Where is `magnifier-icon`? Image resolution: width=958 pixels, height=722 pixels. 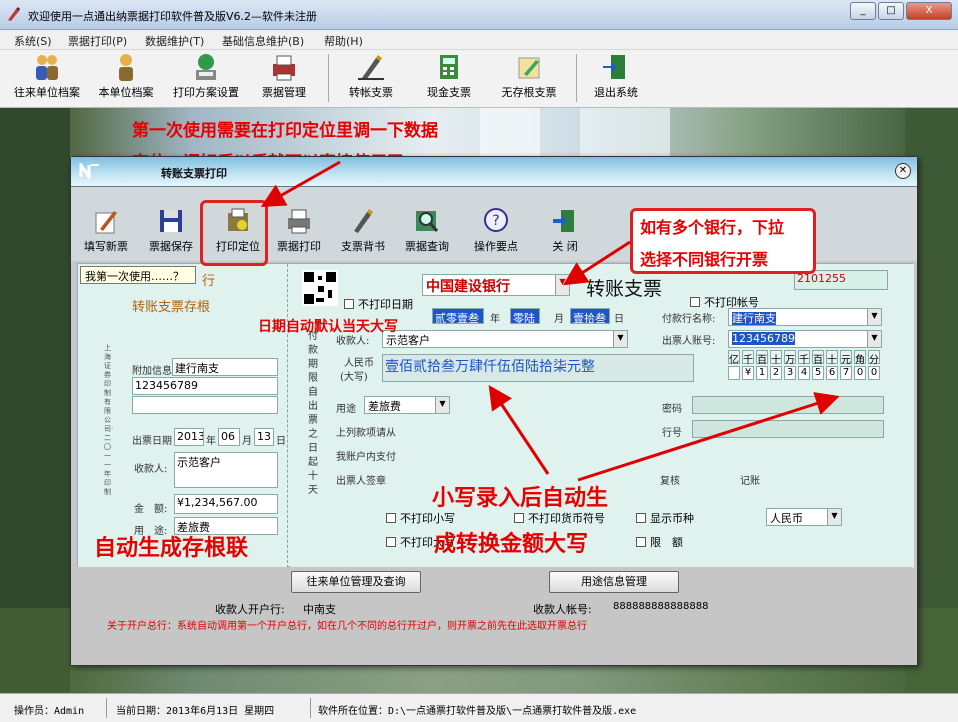
magnifier-icon is located at coordinates (427, 221).